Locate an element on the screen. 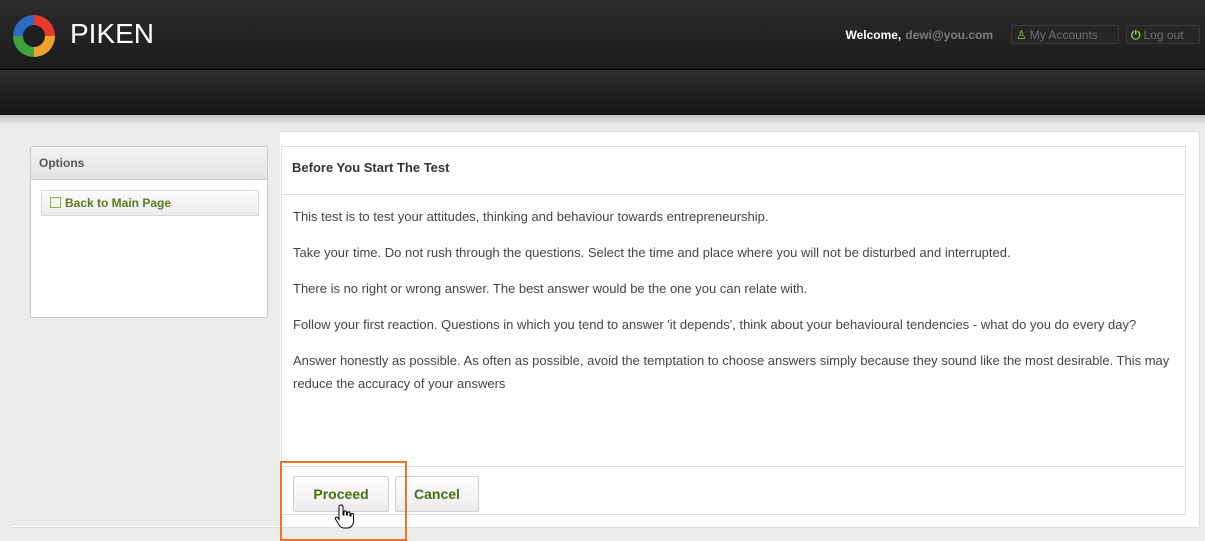 The width and height of the screenshot is (1205, 541). my-accounts-button: ♙ My Accounts is located at coordinates (1065, 34).